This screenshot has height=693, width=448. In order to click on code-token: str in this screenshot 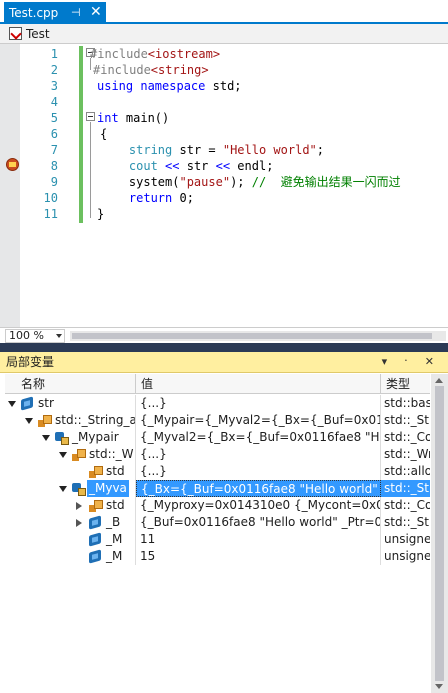, I will do `click(197, 166)`.